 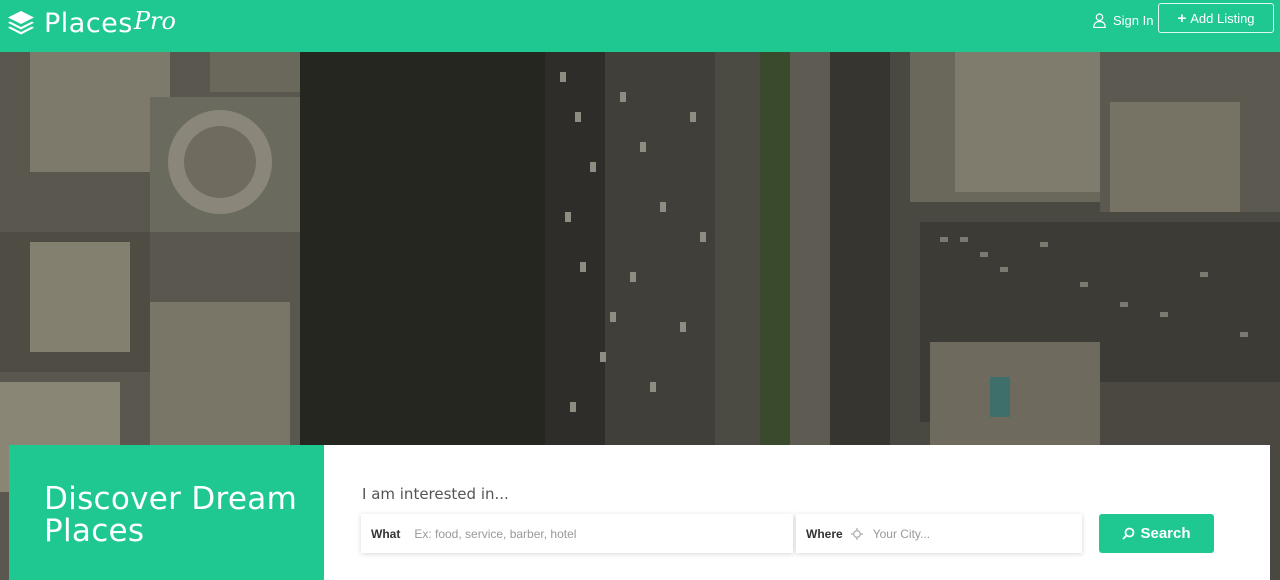 What do you see at coordinates (1133, 20) in the screenshot?
I see `sign-in-label: Sign In` at bounding box center [1133, 20].